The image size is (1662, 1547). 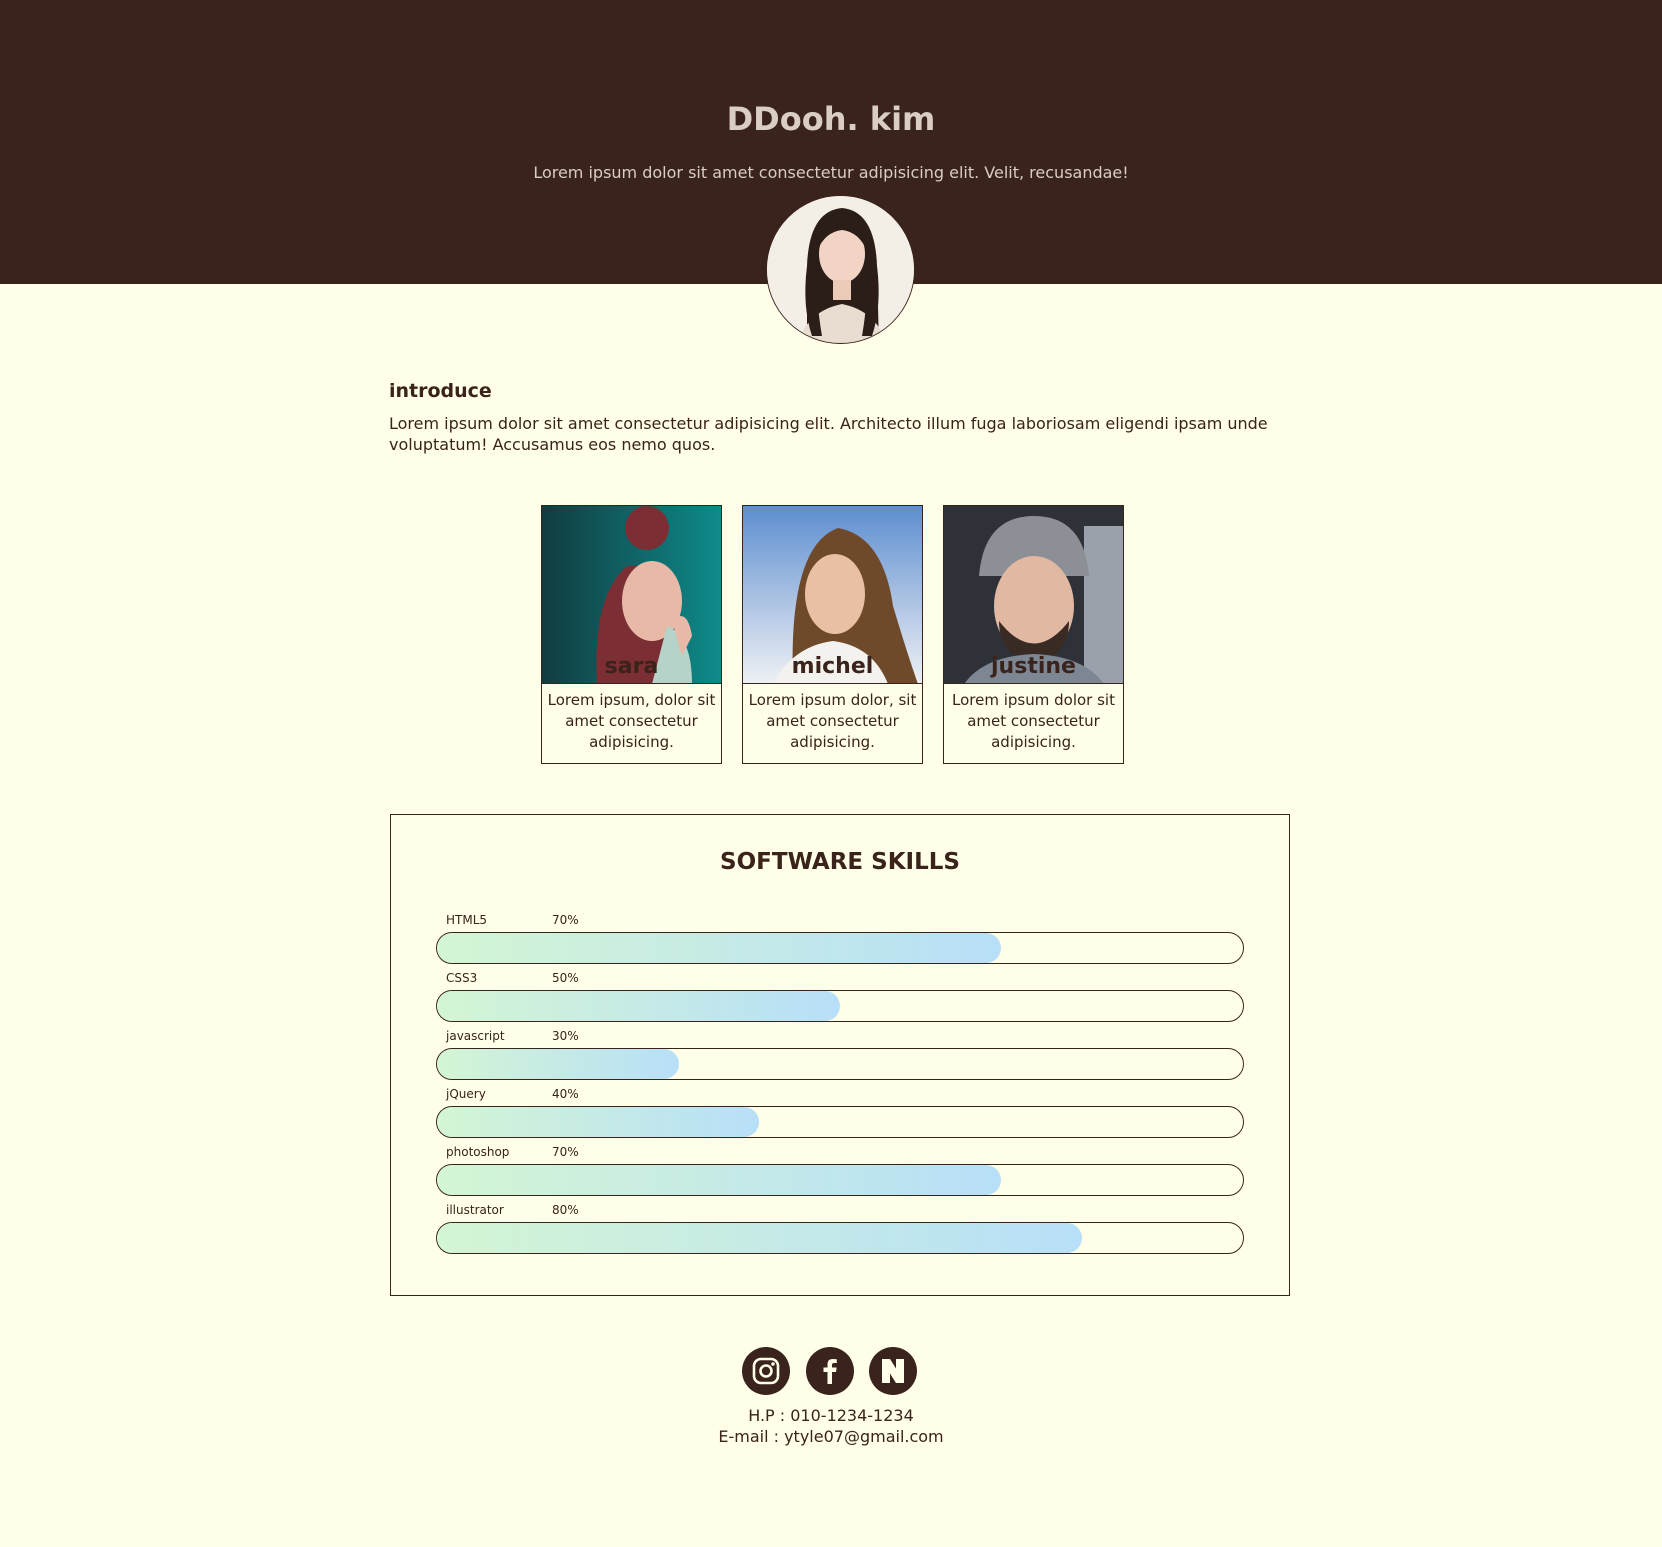 What do you see at coordinates (466, 1094) in the screenshot?
I see `skill-name: jQuery` at bounding box center [466, 1094].